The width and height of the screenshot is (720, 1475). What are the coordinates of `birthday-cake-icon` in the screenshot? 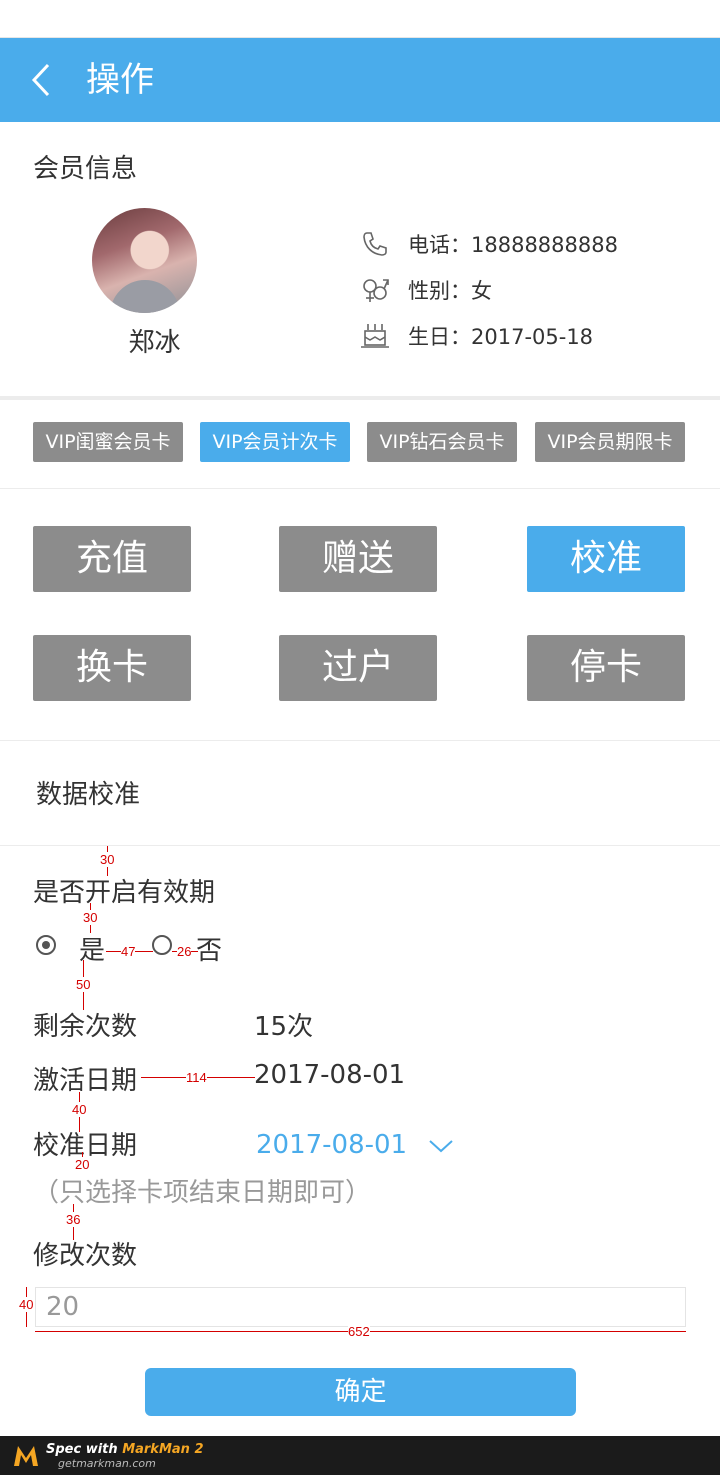 It's located at (375, 336).